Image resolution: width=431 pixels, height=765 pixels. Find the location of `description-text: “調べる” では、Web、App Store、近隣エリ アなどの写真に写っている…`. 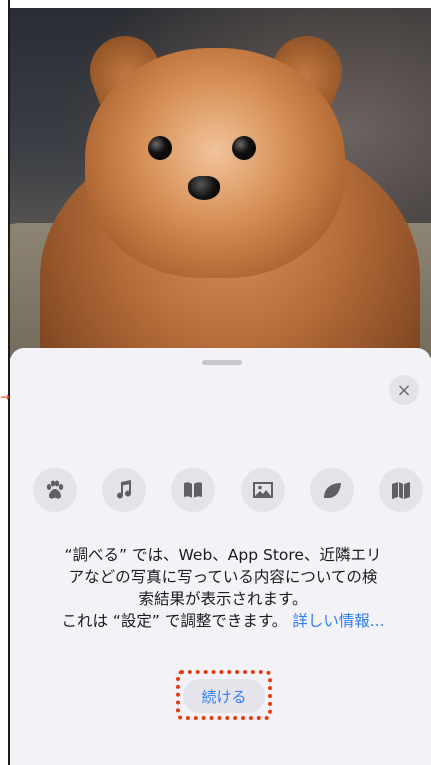

description-text: “調べる” では、Web、App Store、近隣エリ アなどの写真に写っている… is located at coordinates (223, 588).